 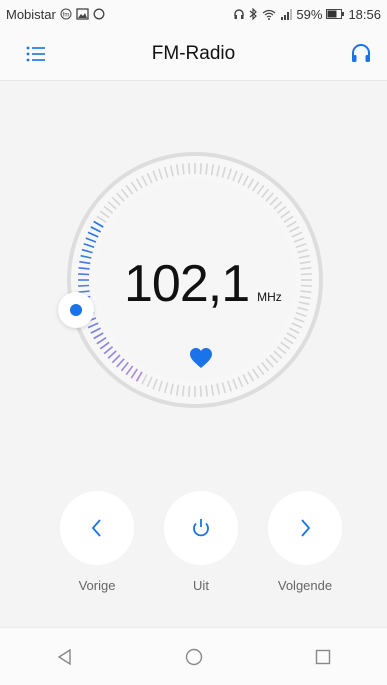 I want to click on gallery-notification-icon, so click(x=82, y=14).